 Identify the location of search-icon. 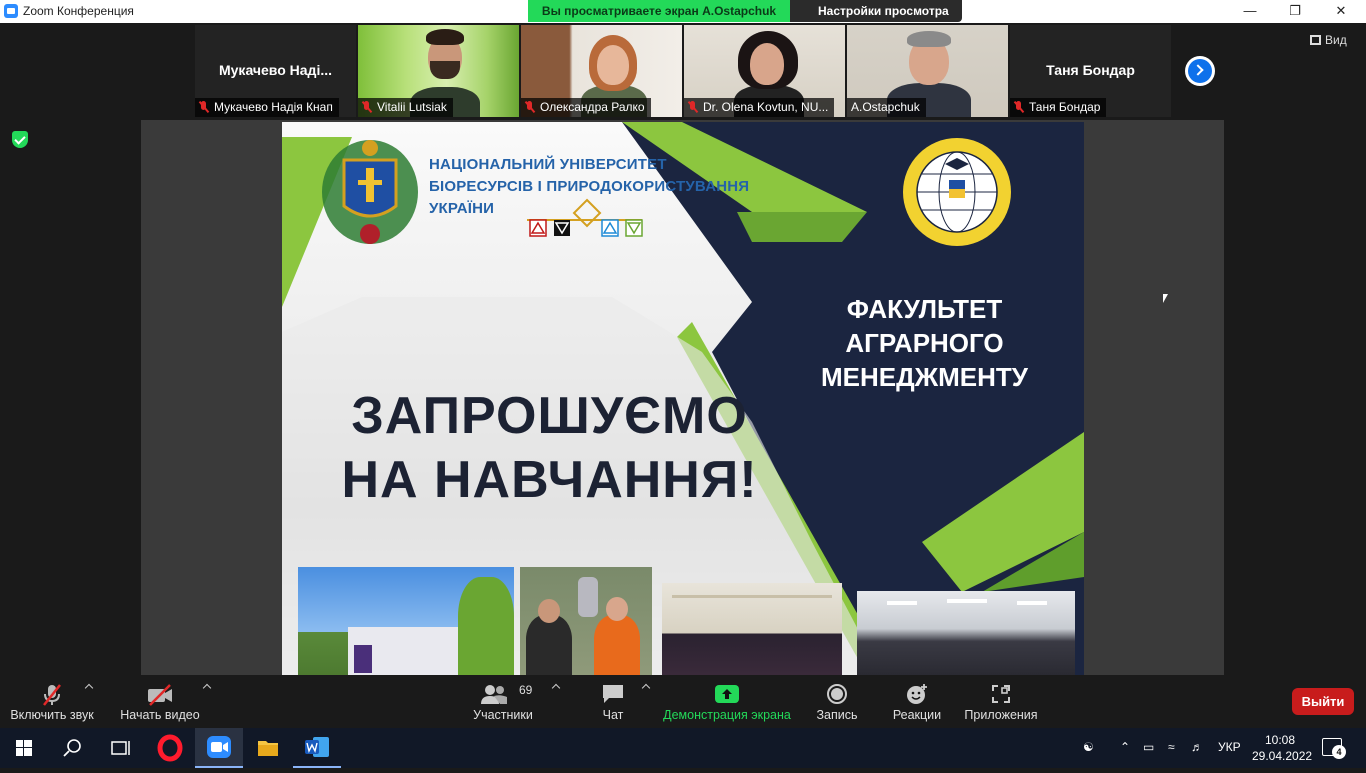
(72, 748).